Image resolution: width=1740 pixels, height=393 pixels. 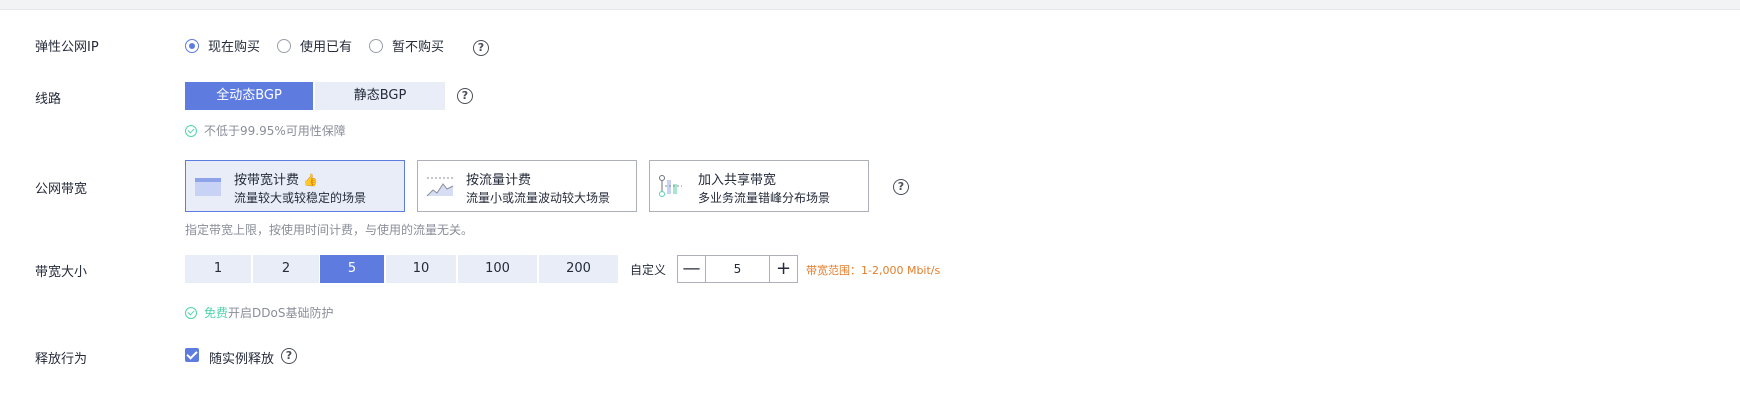 What do you see at coordinates (216, 313) in the screenshot?
I see `ddos-free-tag: 免费` at bounding box center [216, 313].